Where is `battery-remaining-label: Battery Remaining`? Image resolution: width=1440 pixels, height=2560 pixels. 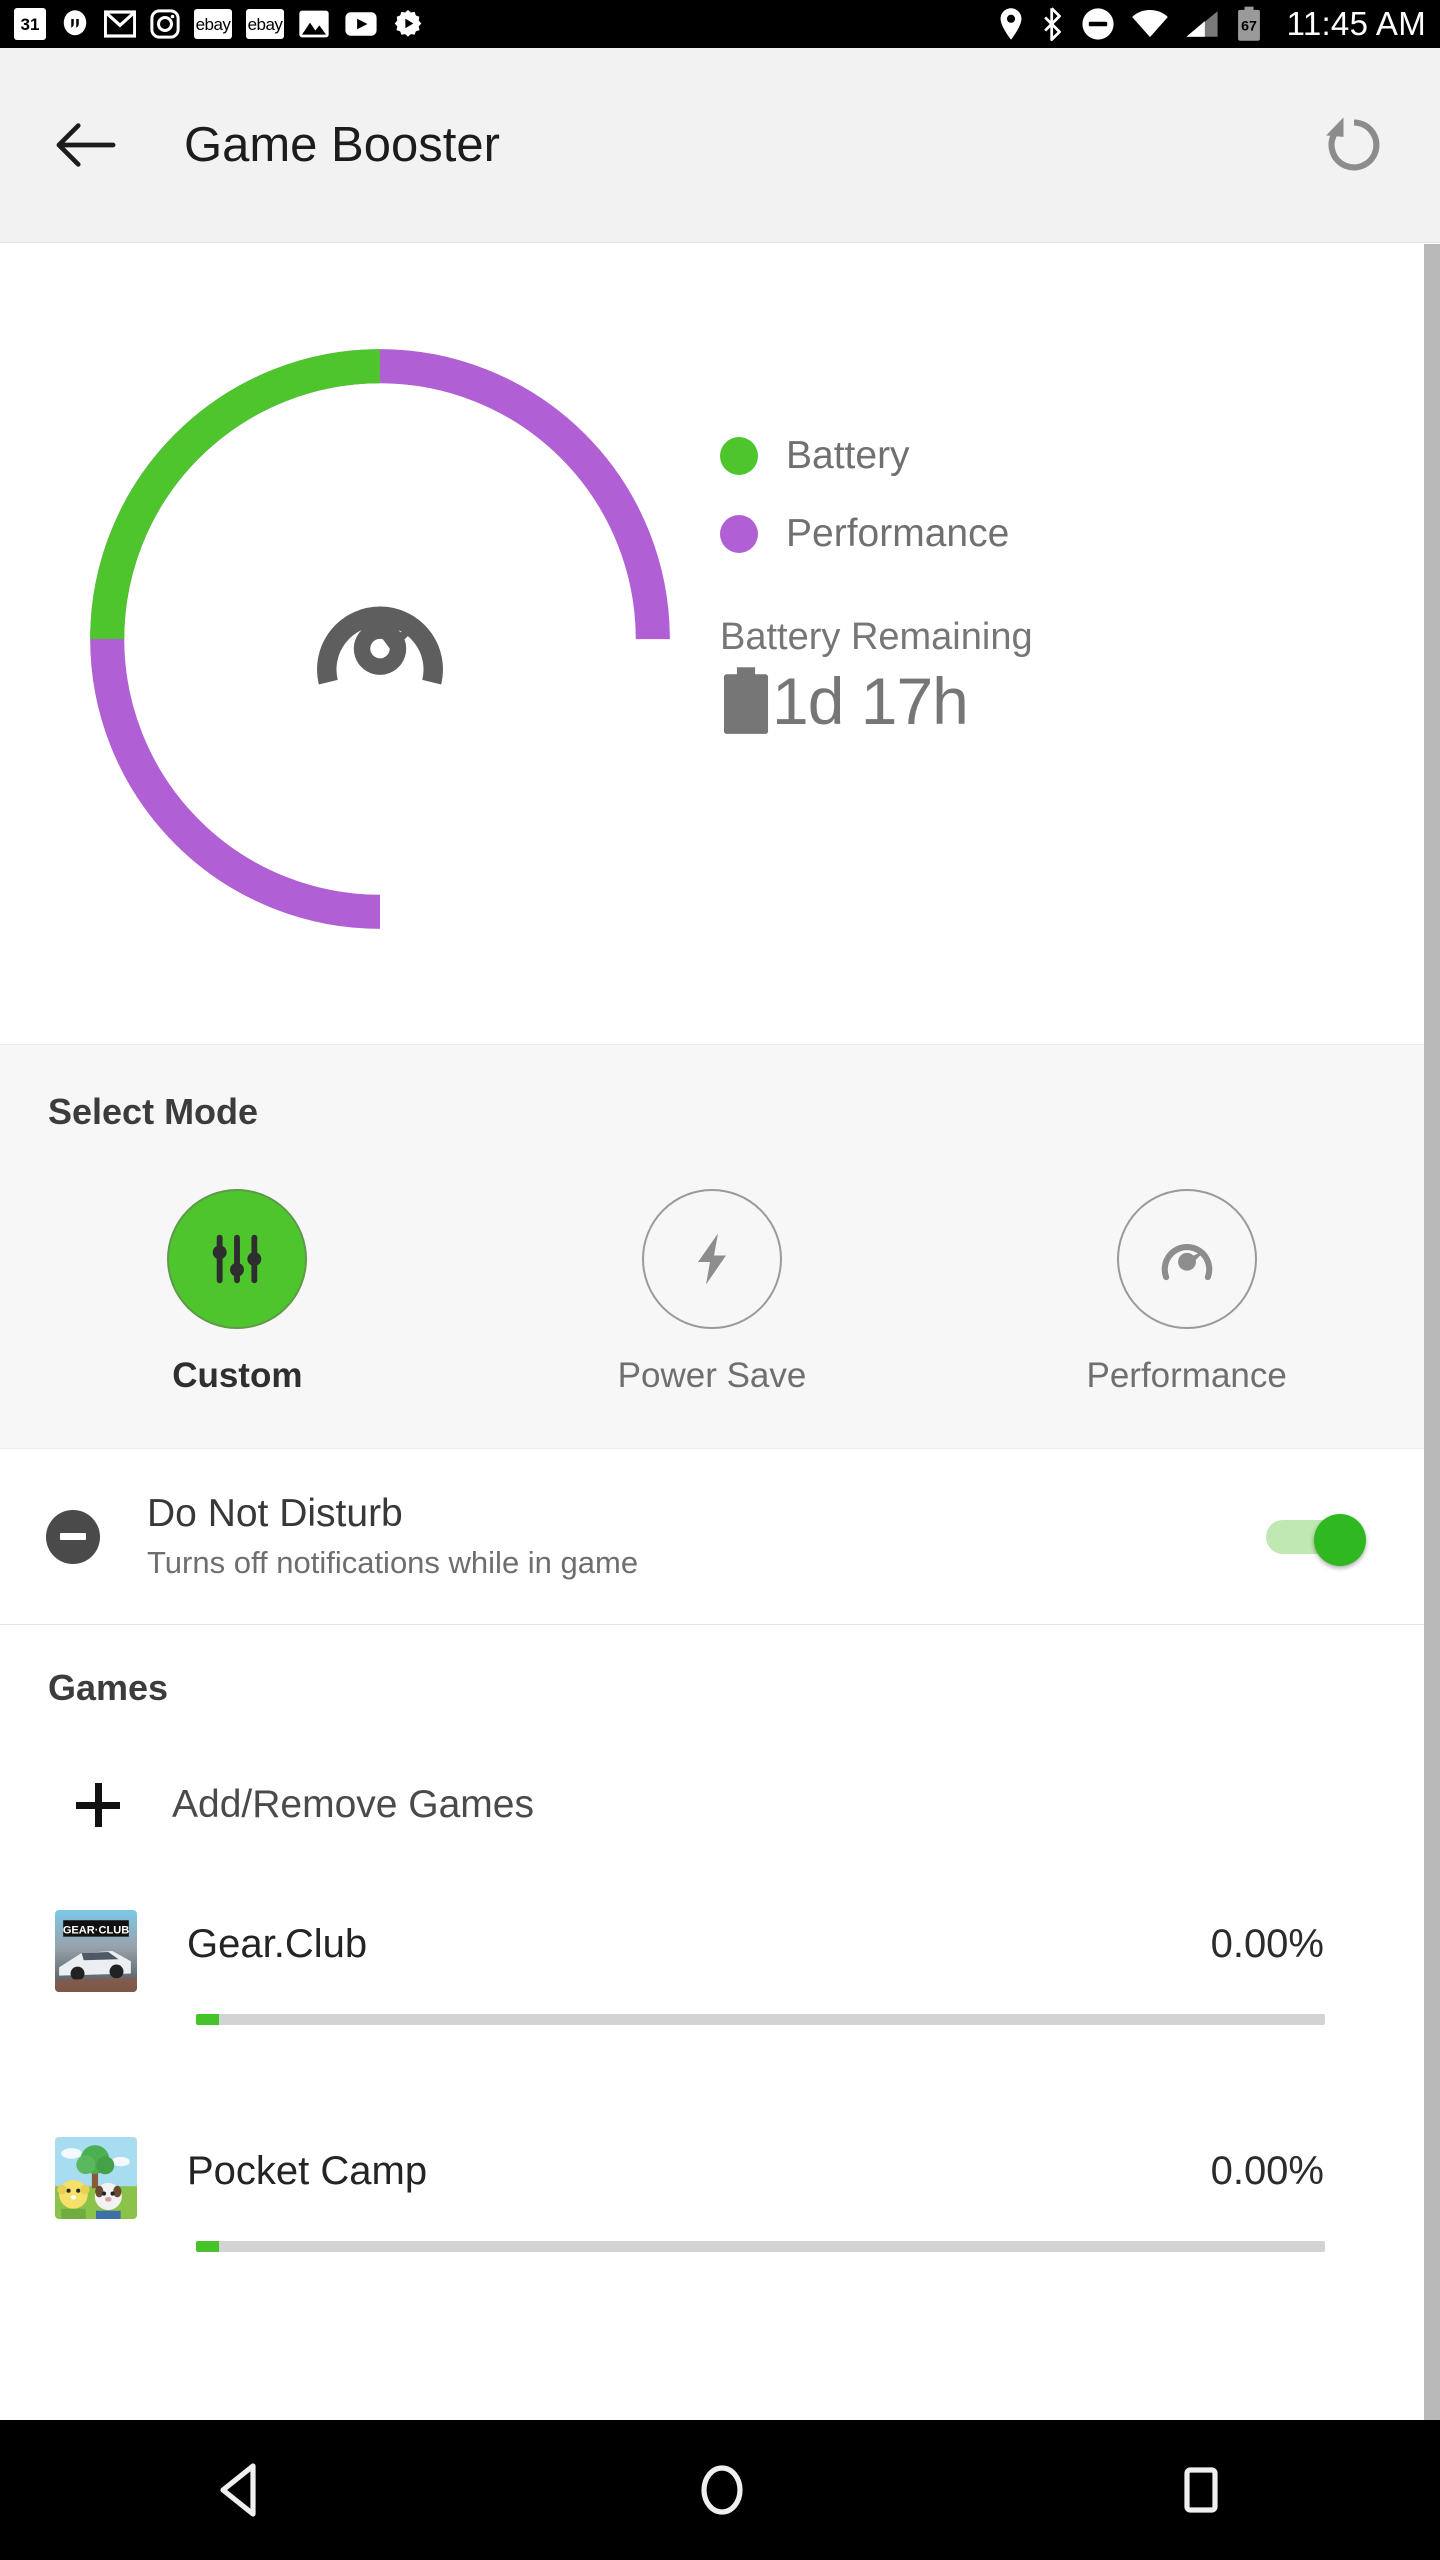 battery-remaining-label: Battery Remaining is located at coordinates (876, 637).